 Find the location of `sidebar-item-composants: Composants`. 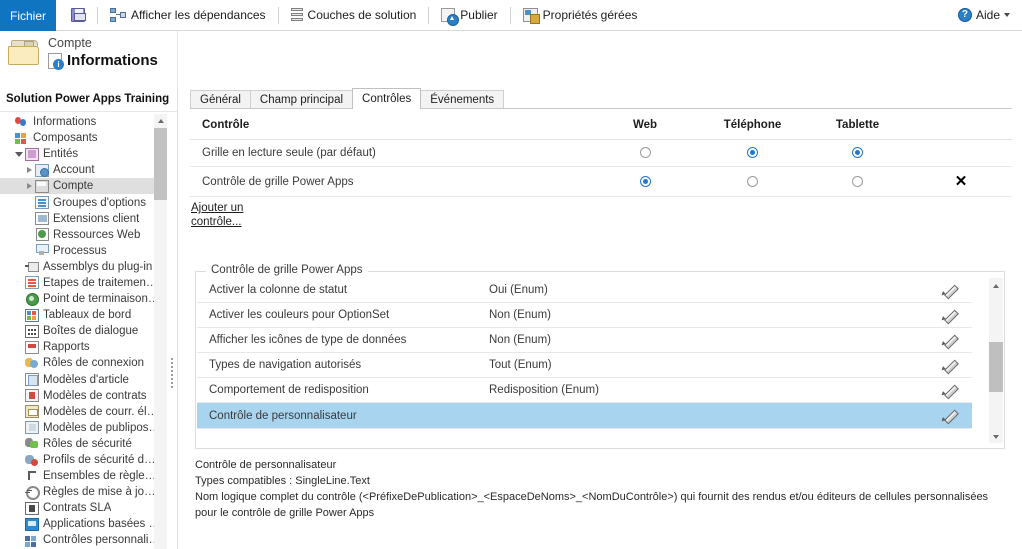

sidebar-item-composants: Composants is located at coordinates (80, 138).